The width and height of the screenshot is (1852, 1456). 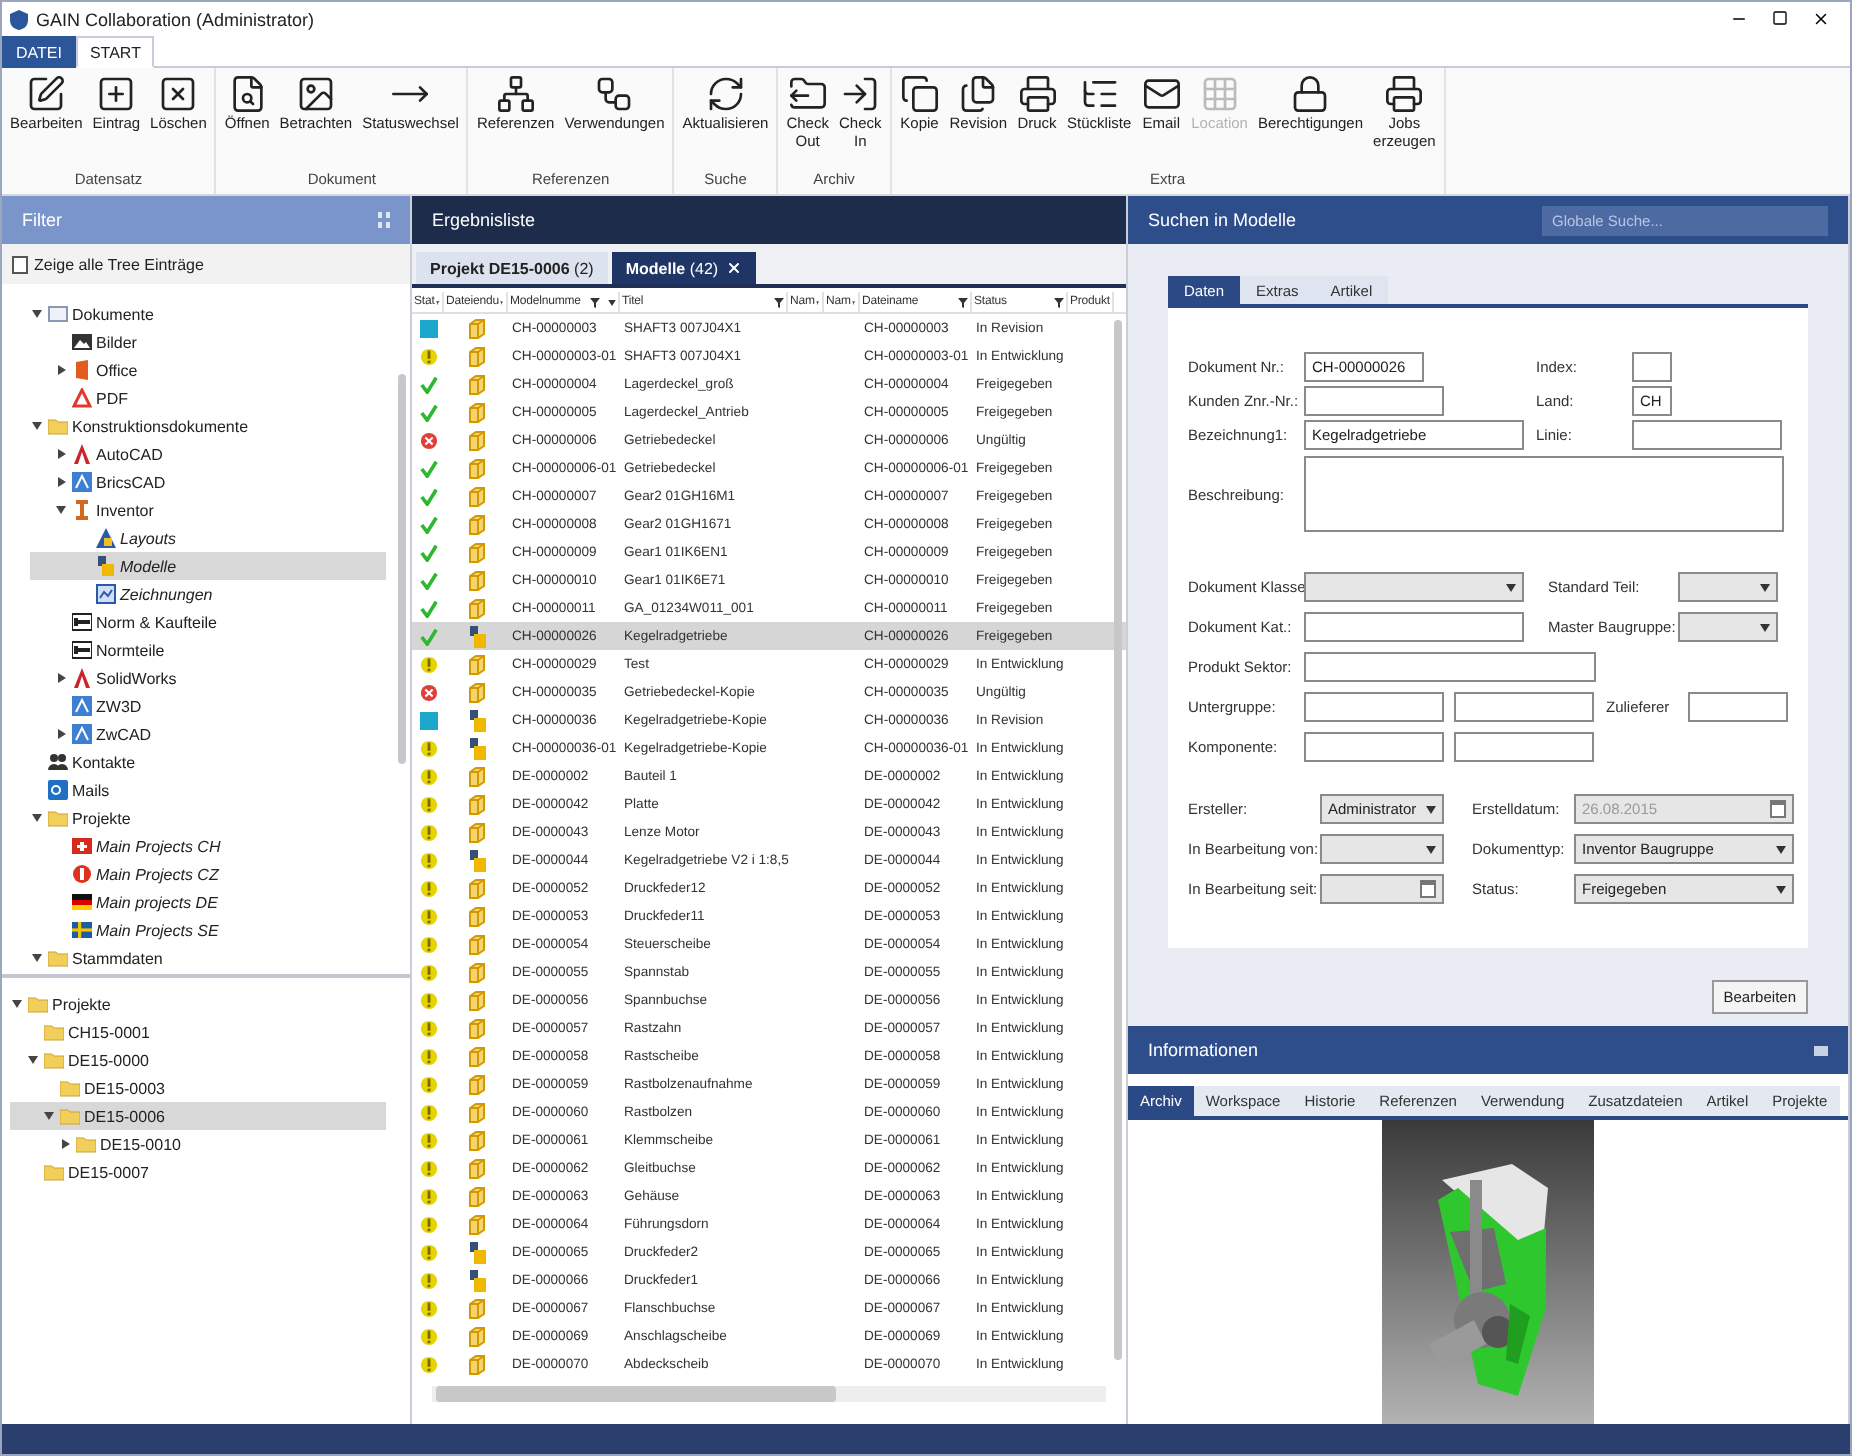 I want to click on close-icon, so click(x=1821, y=19).